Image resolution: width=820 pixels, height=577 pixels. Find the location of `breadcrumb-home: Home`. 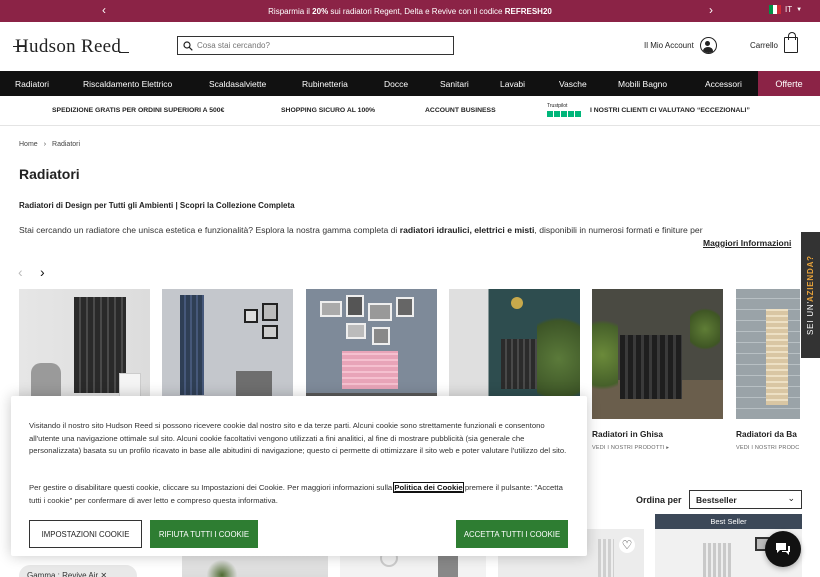

breadcrumb-home: Home is located at coordinates (28, 144).